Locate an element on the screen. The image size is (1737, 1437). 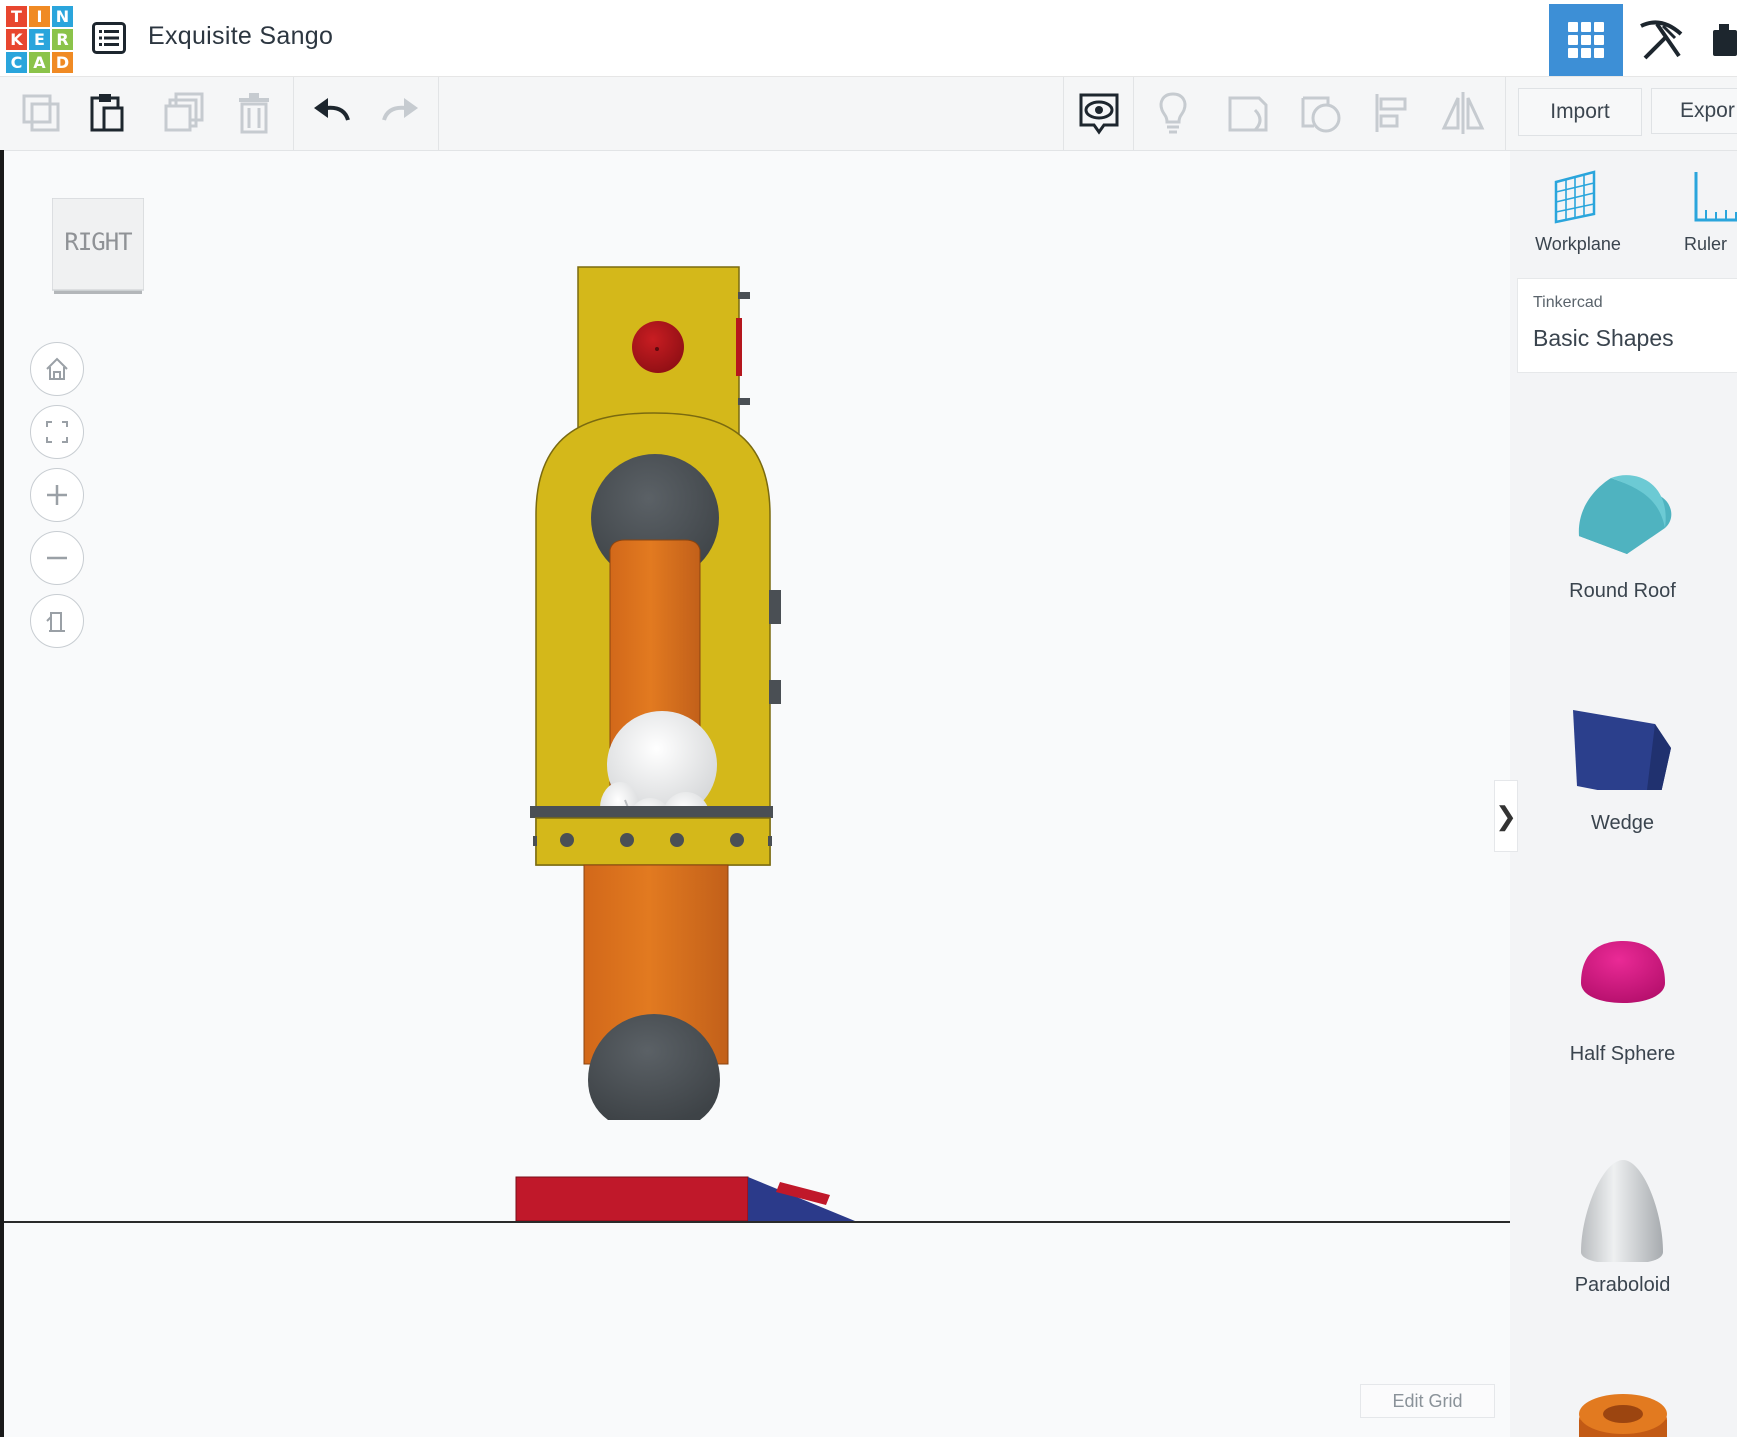
perspective-icon is located at coordinates (55, 622).